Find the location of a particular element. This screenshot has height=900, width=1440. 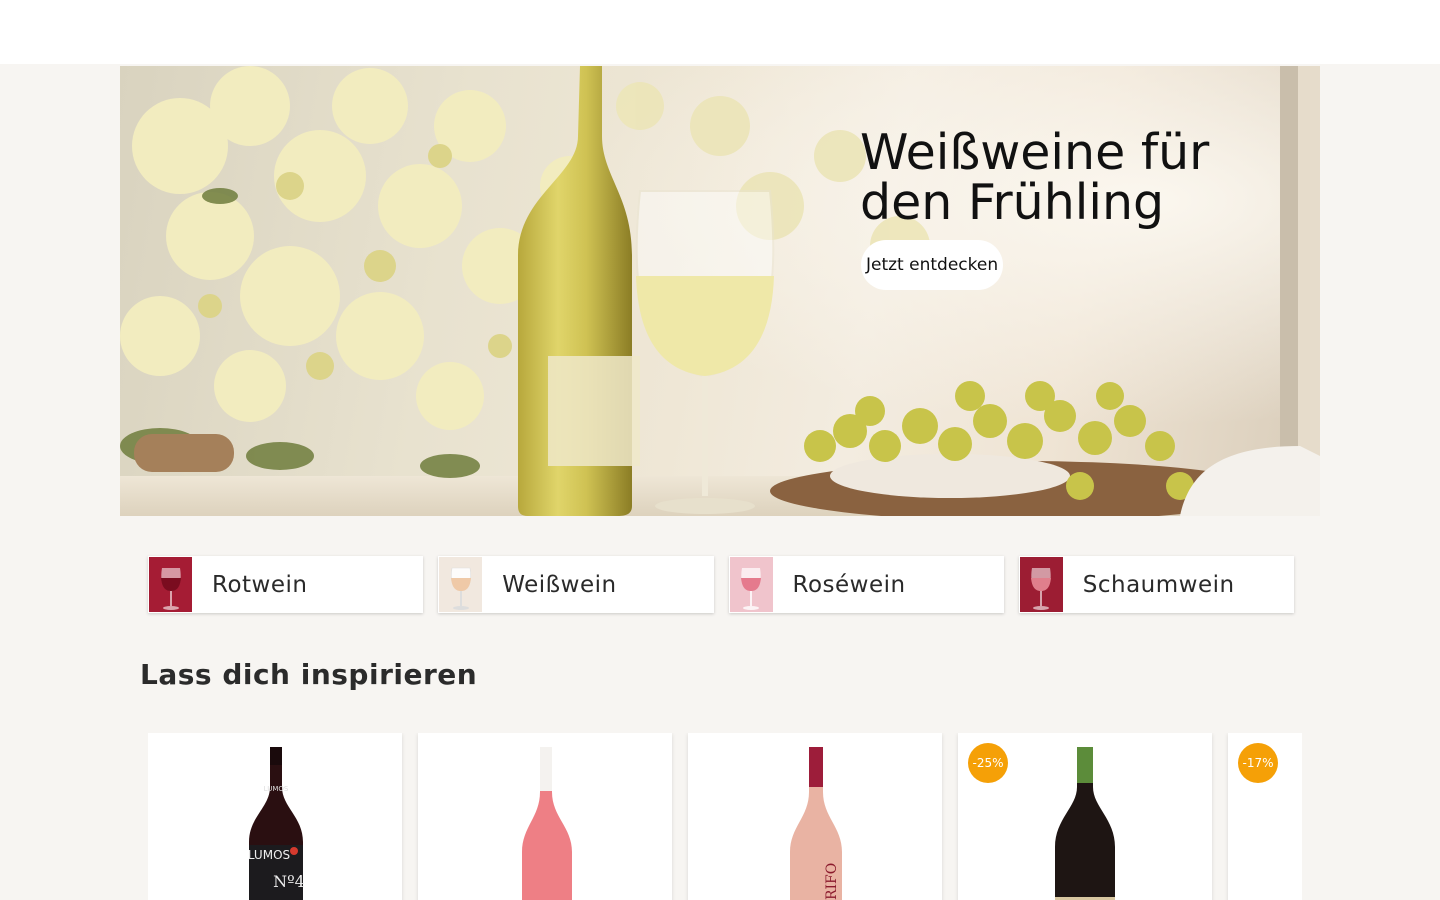

red-wine-glass-icon is located at coordinates (170, 584).